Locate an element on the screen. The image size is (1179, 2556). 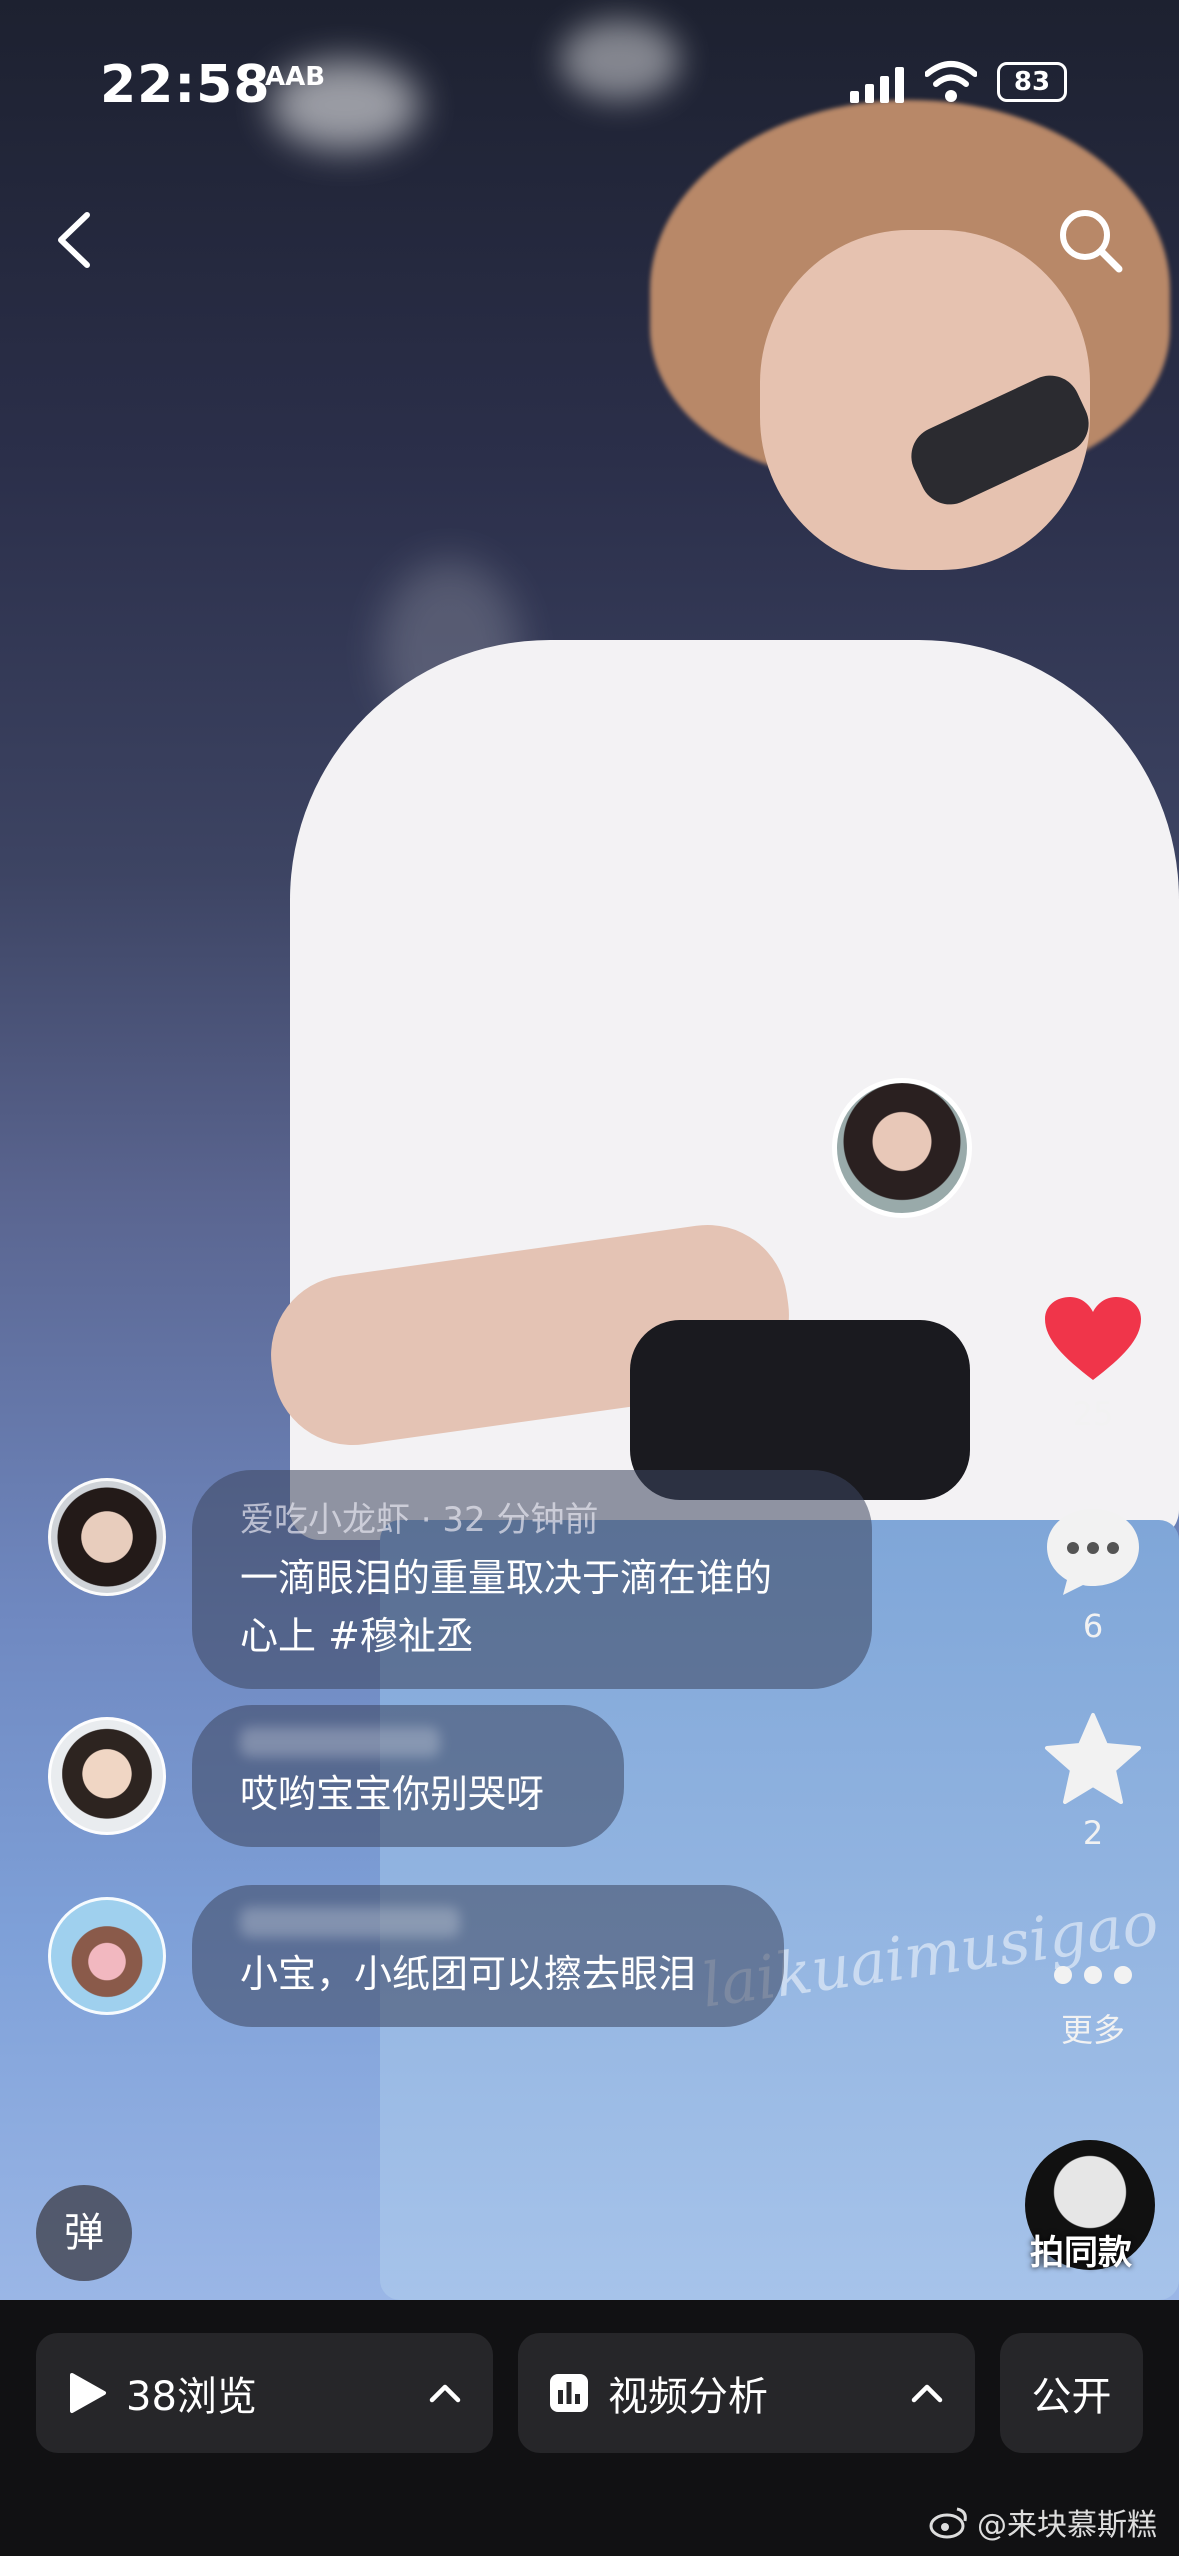
favorite-button: 2 is located at coordinates (1093, 1782).